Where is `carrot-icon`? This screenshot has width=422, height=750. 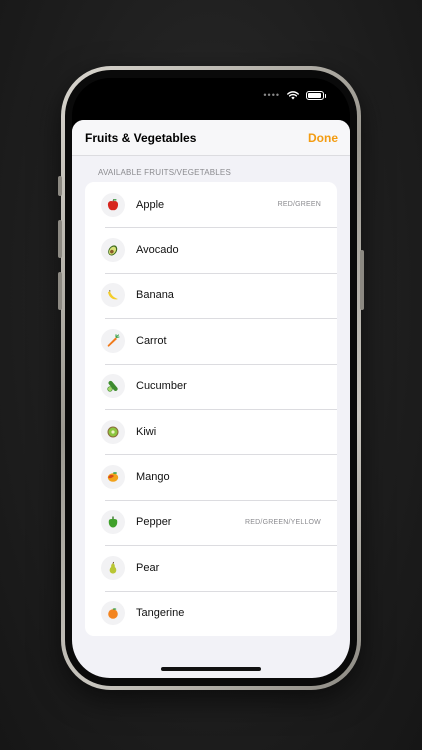 carrot-icon is located at coordinates (113, 340).